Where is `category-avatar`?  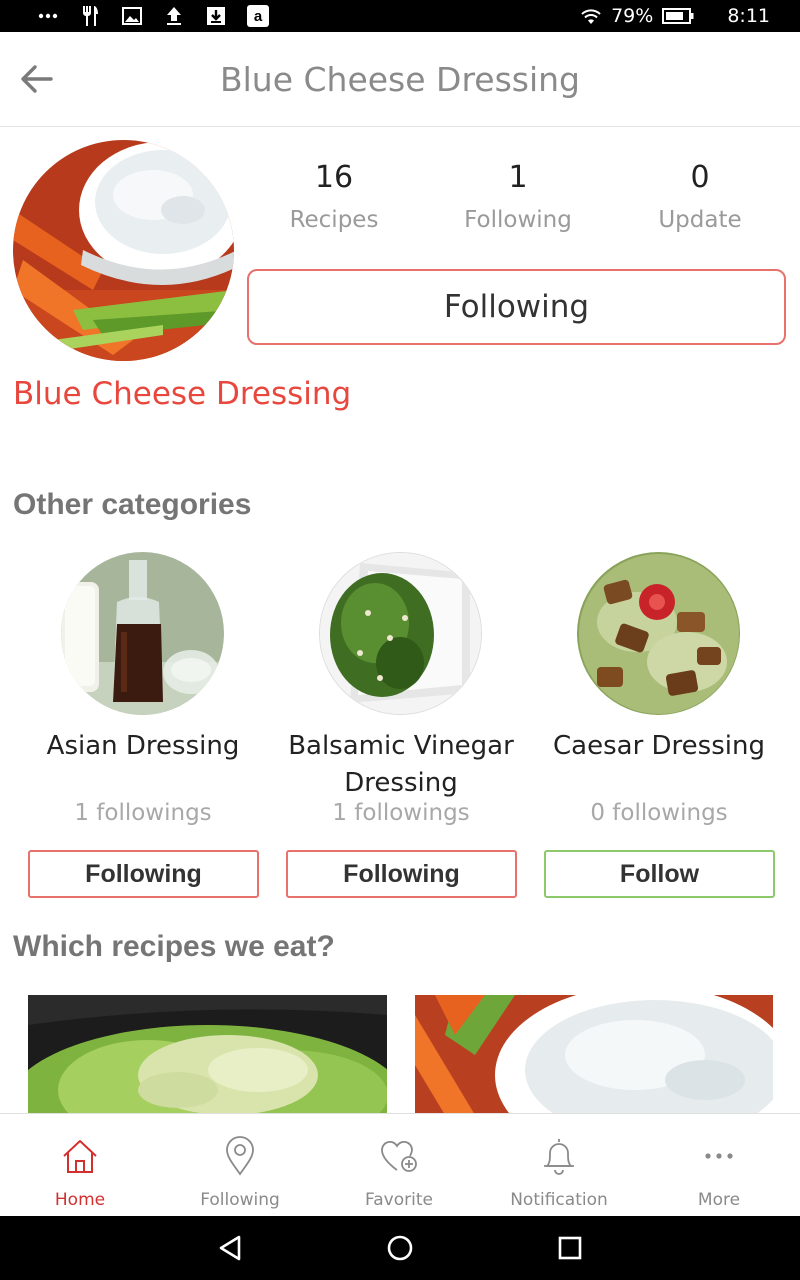
category-avatar is located at coordinates (123, 250).